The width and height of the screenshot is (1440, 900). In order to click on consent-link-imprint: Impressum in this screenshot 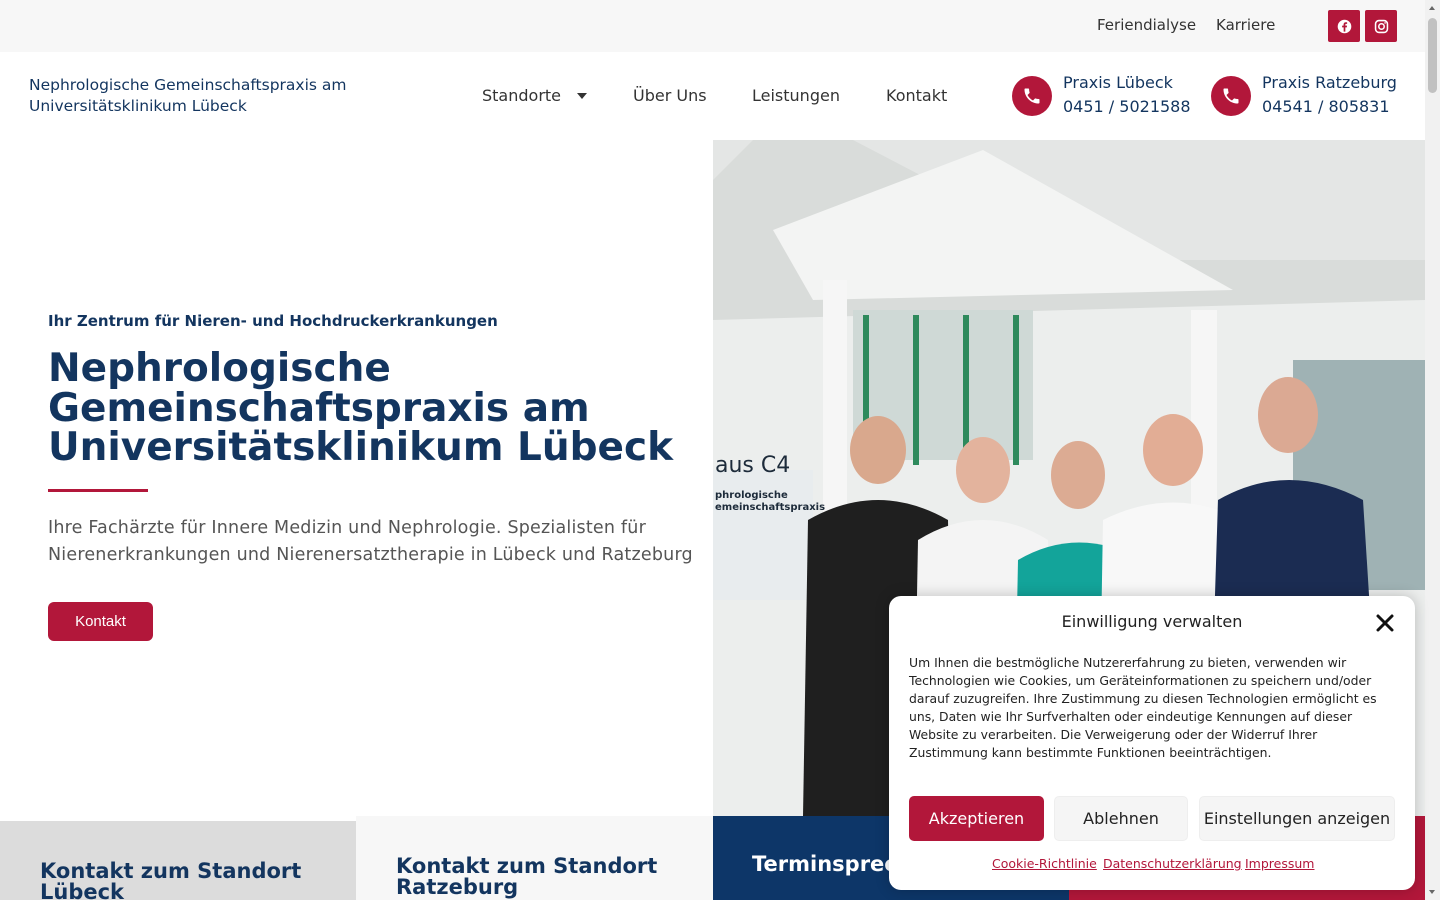, I will do `click(1279, 863)`.